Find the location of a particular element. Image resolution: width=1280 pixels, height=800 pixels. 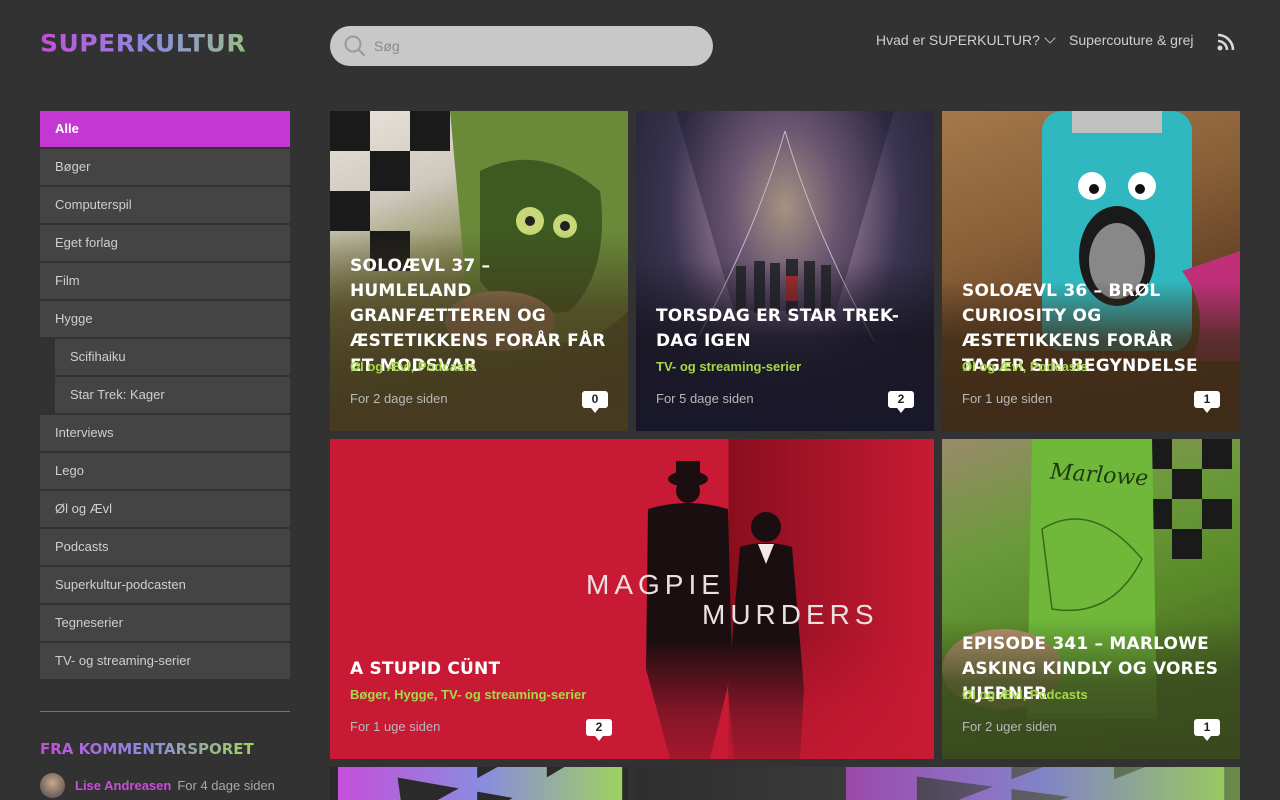

site-logo: SUPERKULTUR is located at coordinates (165, 44).